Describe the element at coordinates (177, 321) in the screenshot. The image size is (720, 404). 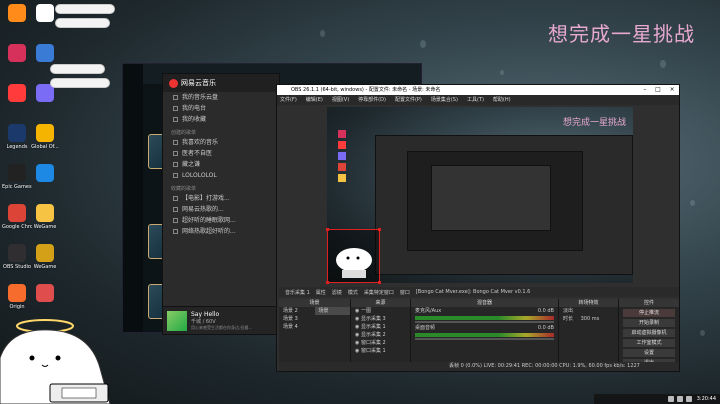
I see `album-cover` at that location.